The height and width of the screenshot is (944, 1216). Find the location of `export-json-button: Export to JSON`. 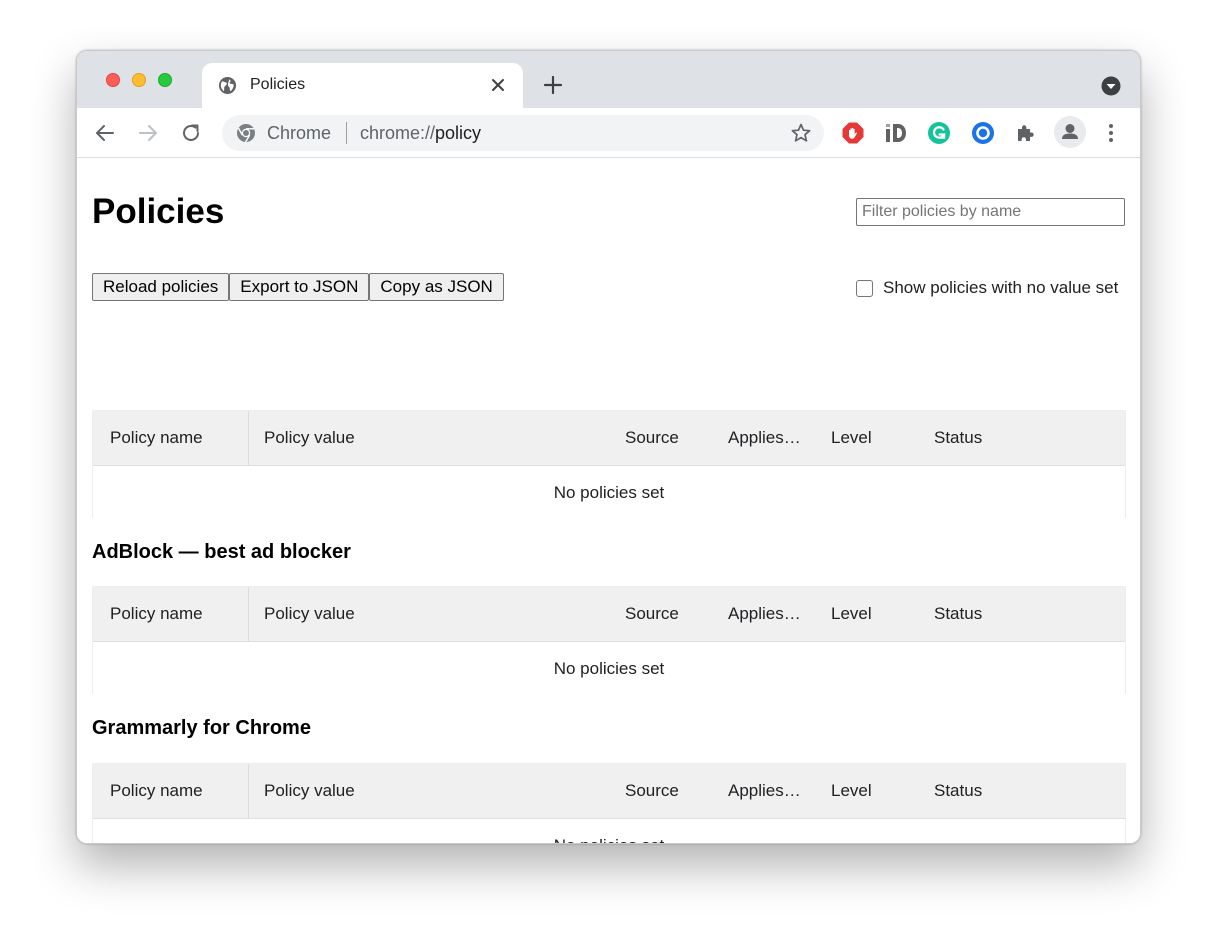

export-json-button: Export to JSON is located at coordinates (299, 287).